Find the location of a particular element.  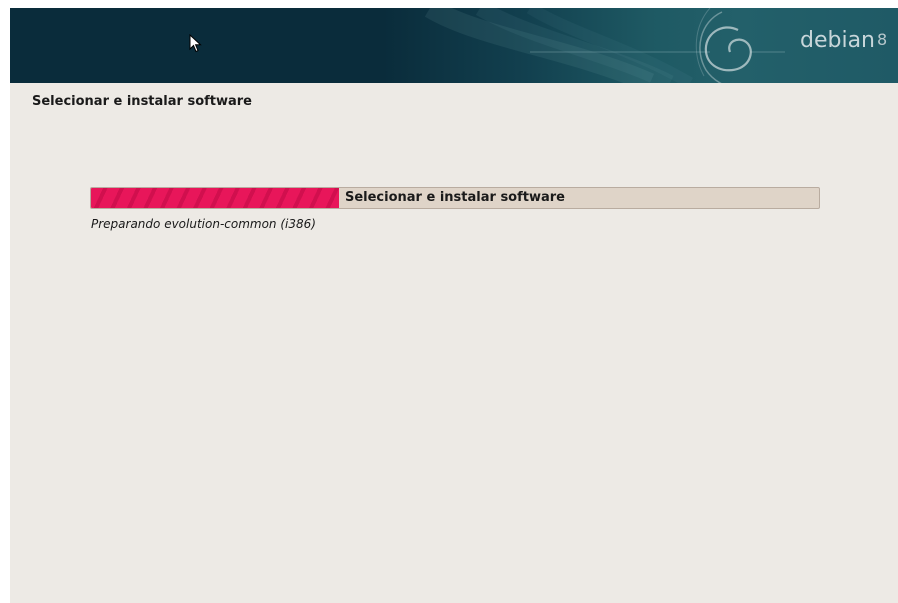

debian-logo-text: debian is located at coordinates (838, 40).